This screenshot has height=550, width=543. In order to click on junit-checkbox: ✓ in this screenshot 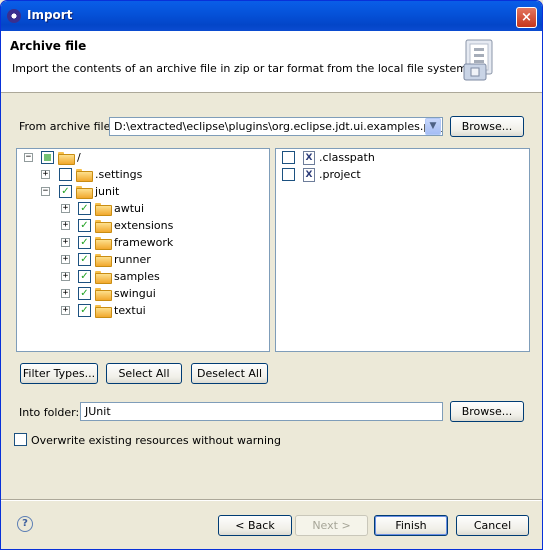, I will do `click(65, 191)`.